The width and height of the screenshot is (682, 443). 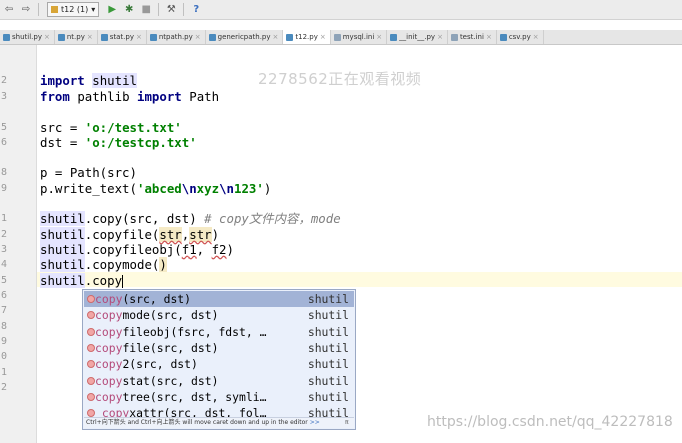 What do you see at coordinates (156, 348) in the screenshot?
I see `completion-name: copyfile(src, dst)` at bounding box center [156, 348].